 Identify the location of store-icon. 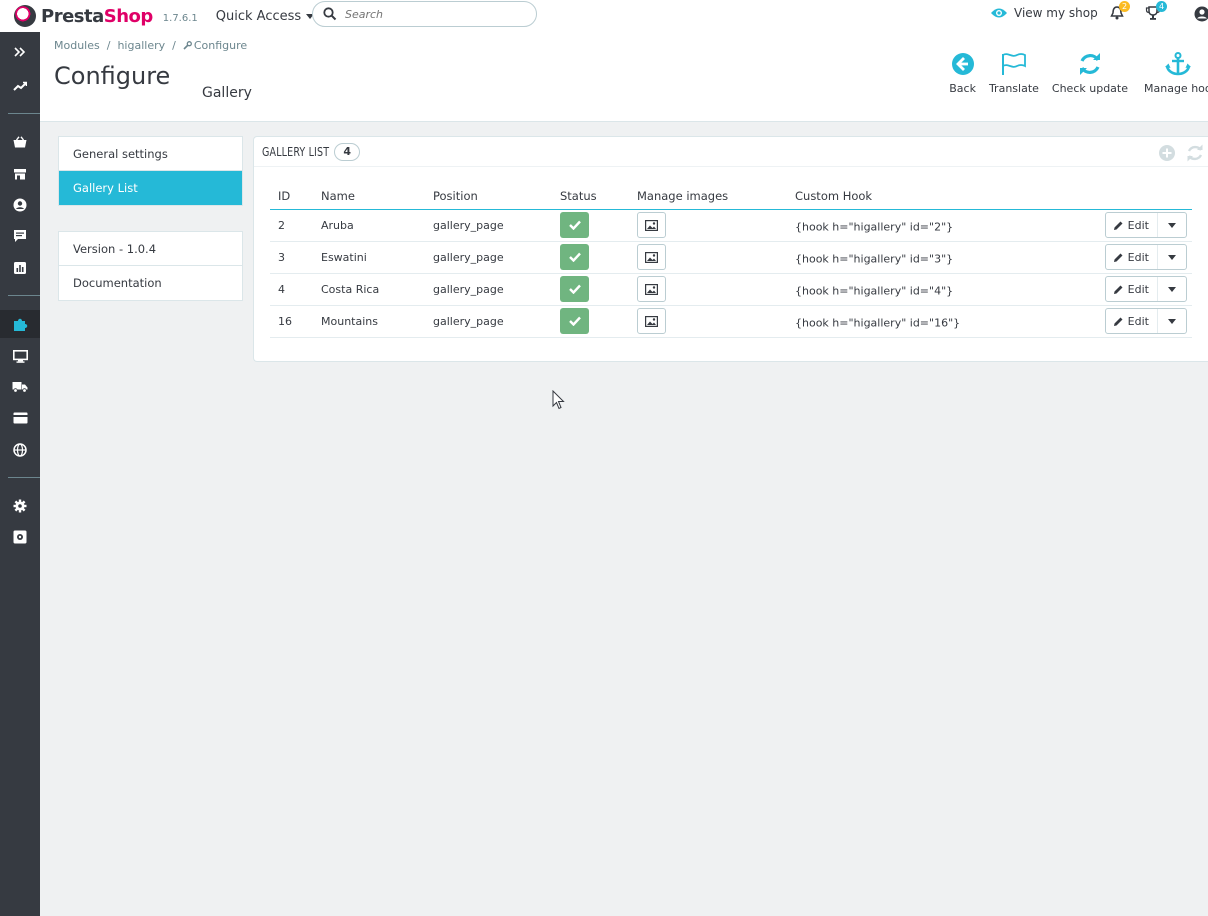
(20, 174).